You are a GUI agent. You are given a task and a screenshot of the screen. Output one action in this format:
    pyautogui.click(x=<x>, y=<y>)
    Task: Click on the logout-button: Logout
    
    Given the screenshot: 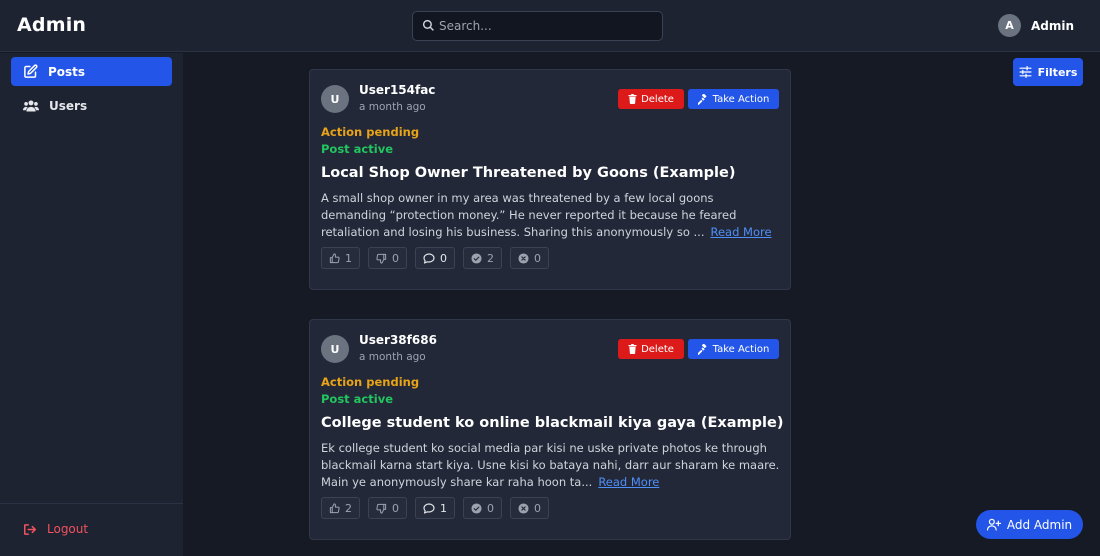 What is the action you would take?
    pyautogui.click(x=55, y=529)
    